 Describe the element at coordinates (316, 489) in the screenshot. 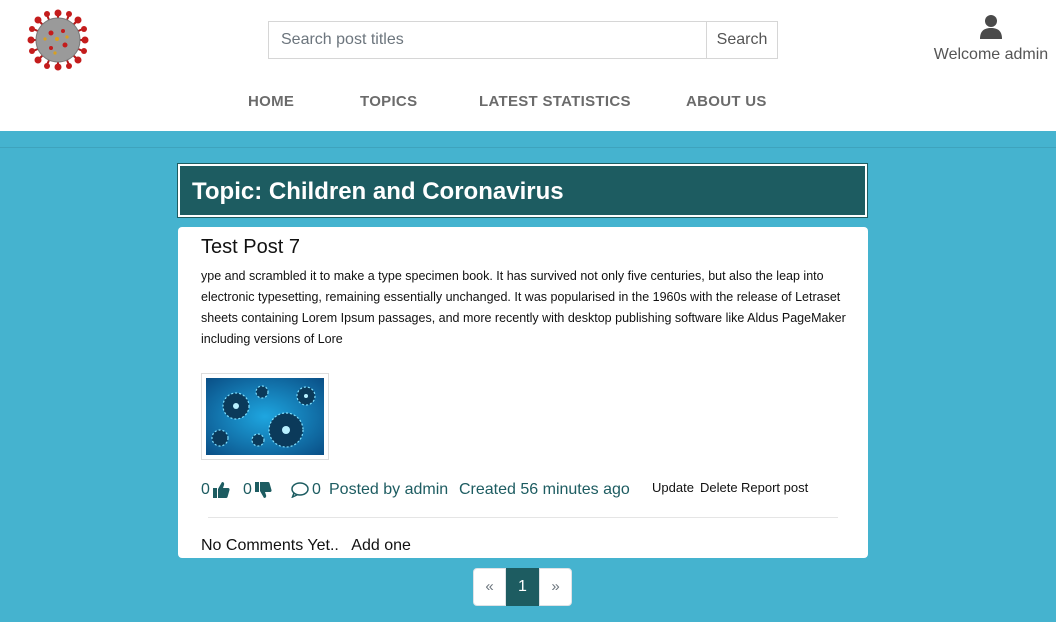

I see `comment-count: 0` at that location.